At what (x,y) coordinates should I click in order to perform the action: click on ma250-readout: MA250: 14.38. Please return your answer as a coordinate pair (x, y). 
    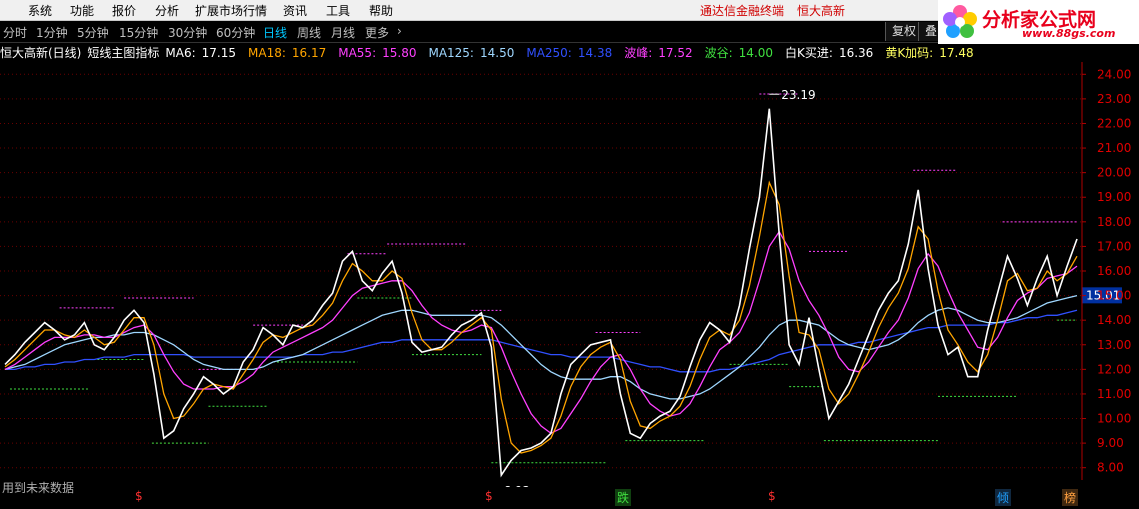
    Looking at the image, I should click on (569, 53).